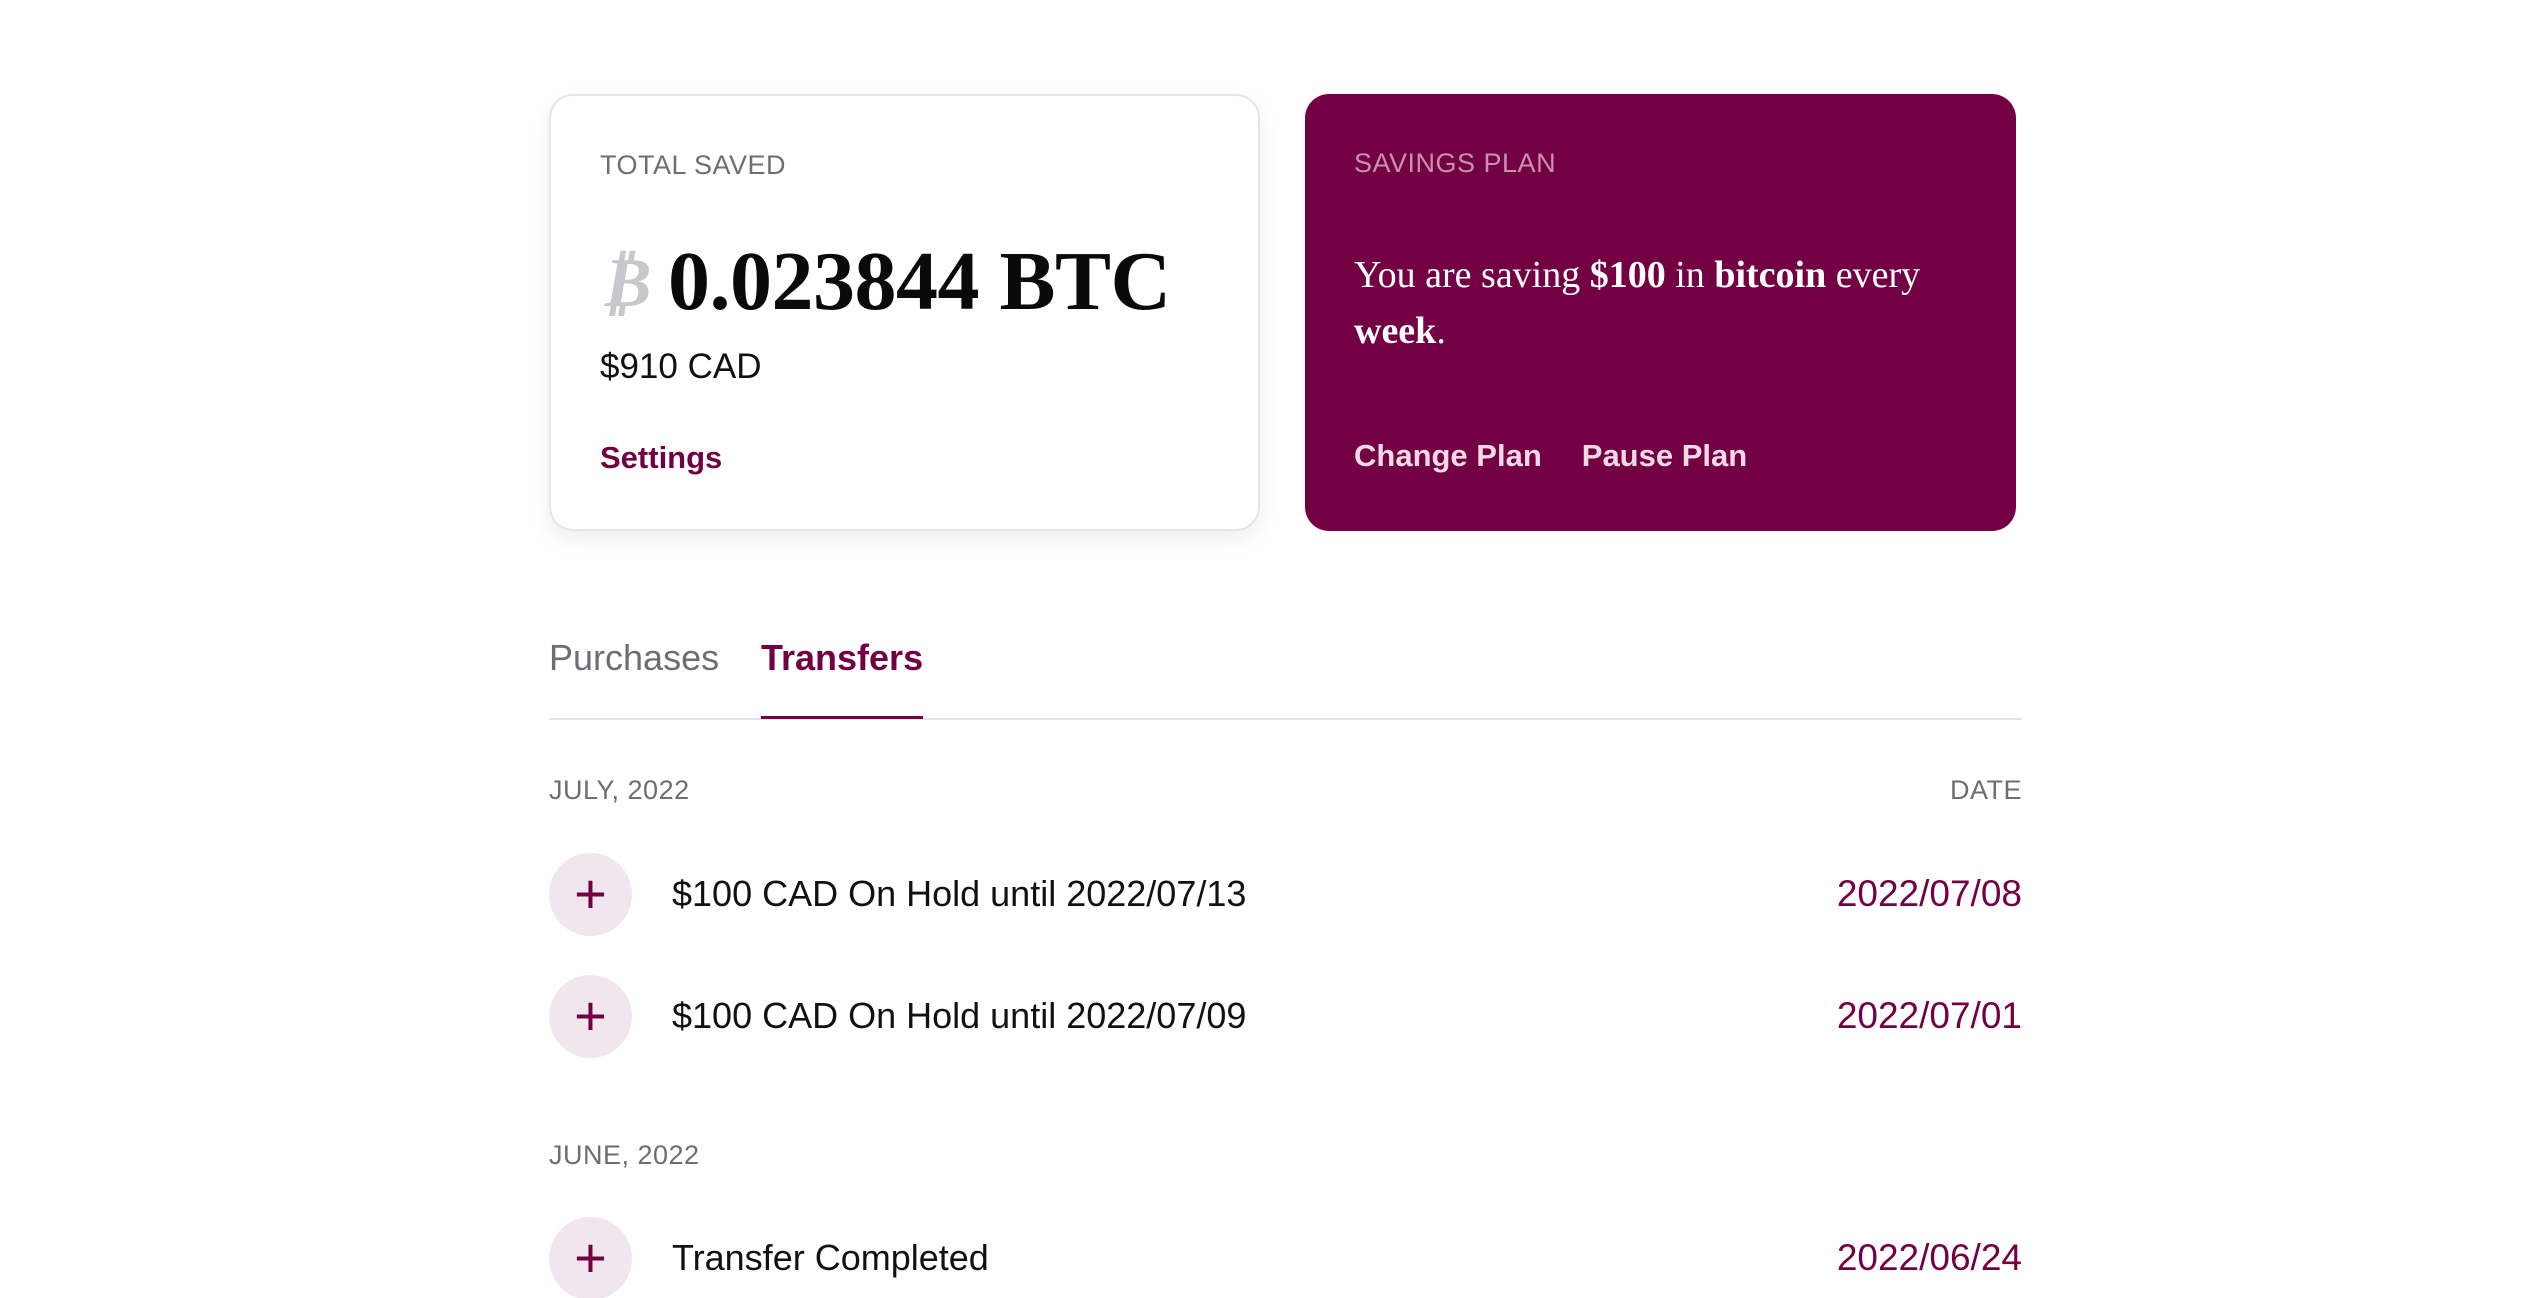 This screenshot has width=2525, height=1298. I want to click on transfer-description: $100 CAD On Hold until 2022/07/09, so click(959, 1015).